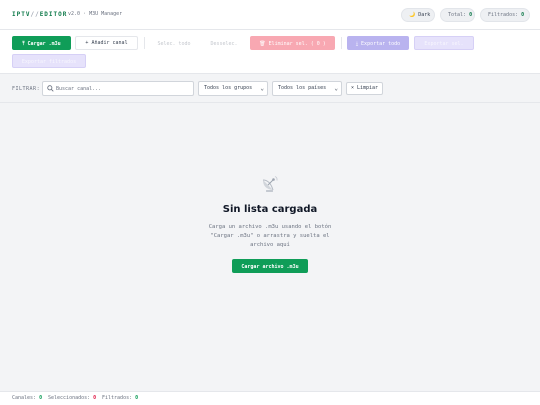  What do you see at coordinates (120, 398) in the screenshot?
I see `status-filtered: Filtrados: 0` at bounding box center [120, 398].